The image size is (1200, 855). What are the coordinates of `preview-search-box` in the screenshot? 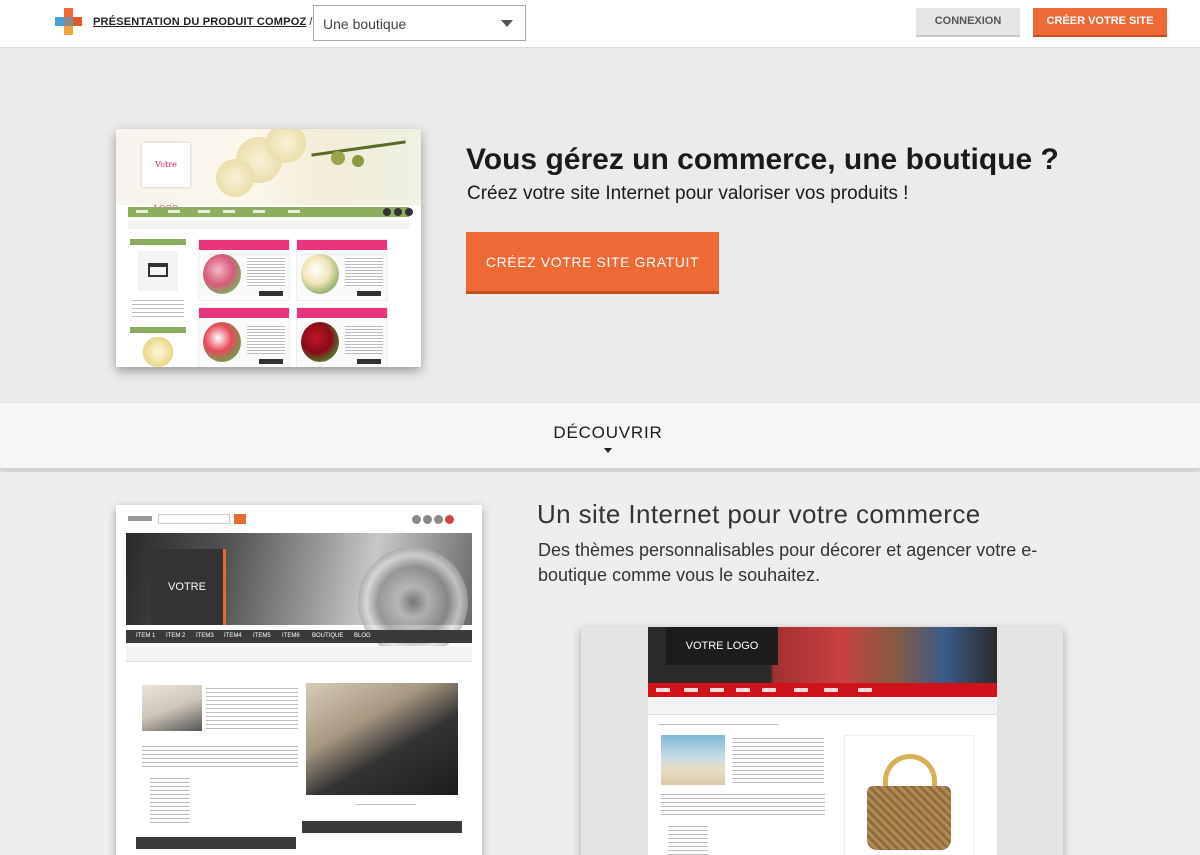 It's located at (194, 519).